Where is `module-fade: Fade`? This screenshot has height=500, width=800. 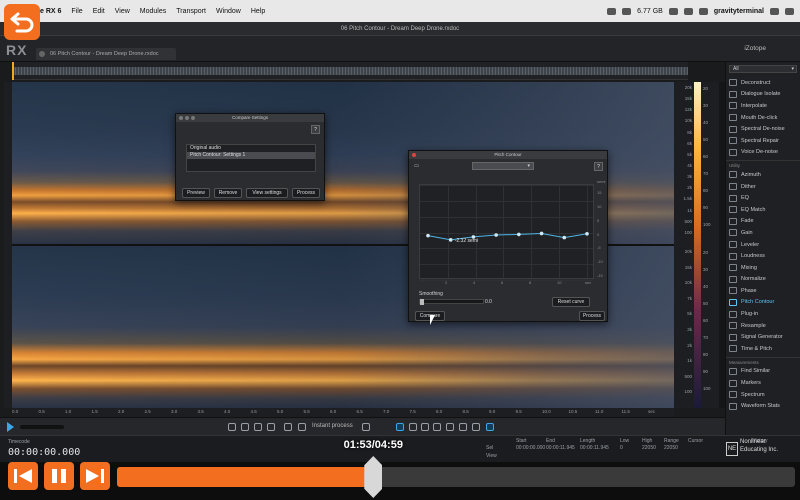
module-fade: Fade is located at coordinates (763, 222).